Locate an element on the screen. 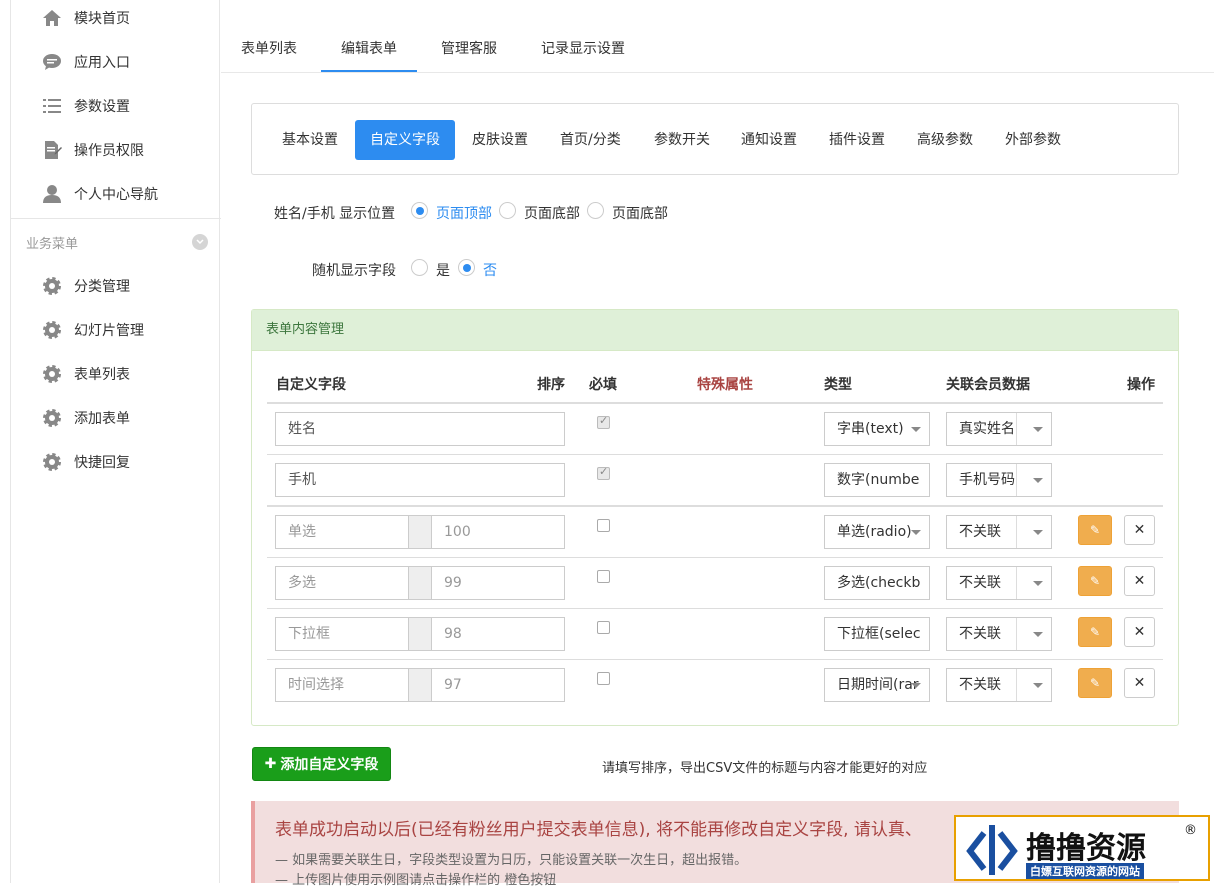  radio-position-bottom is located at coordinates (507, 210).